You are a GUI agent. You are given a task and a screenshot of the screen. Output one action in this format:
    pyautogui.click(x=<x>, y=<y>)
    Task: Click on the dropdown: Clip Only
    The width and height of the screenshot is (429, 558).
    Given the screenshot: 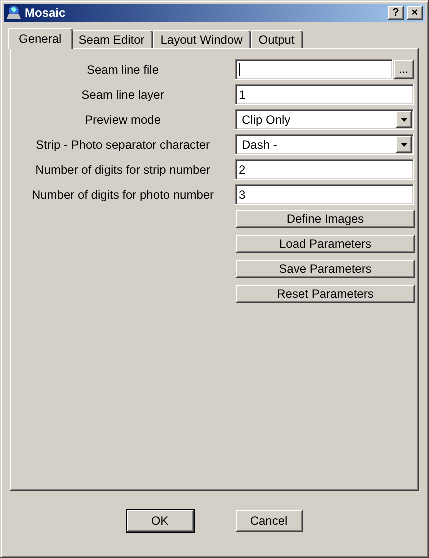 What is the action you would take?
    pyautogui.click(x=324, y=119)
    